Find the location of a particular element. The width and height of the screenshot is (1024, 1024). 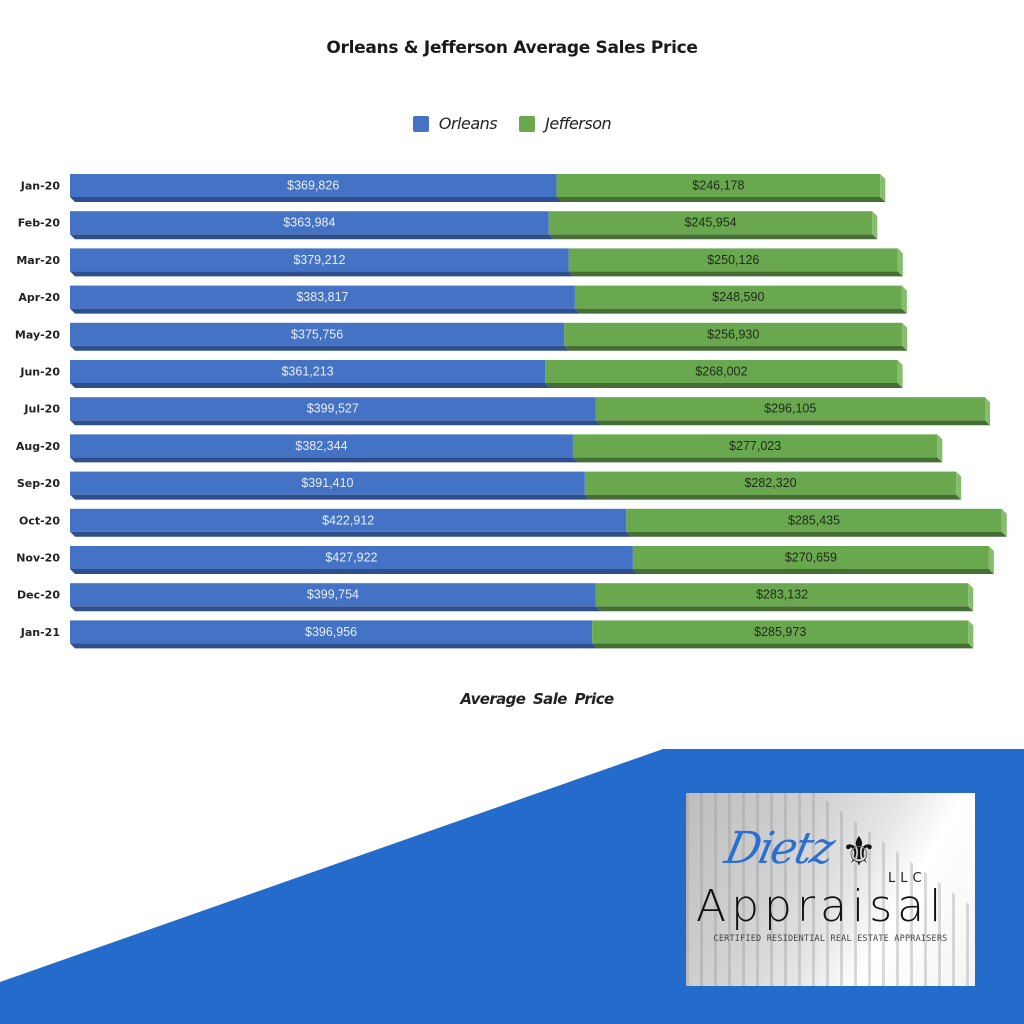

data-label-orleans: $383,817 is located at coordinates (322, 297).